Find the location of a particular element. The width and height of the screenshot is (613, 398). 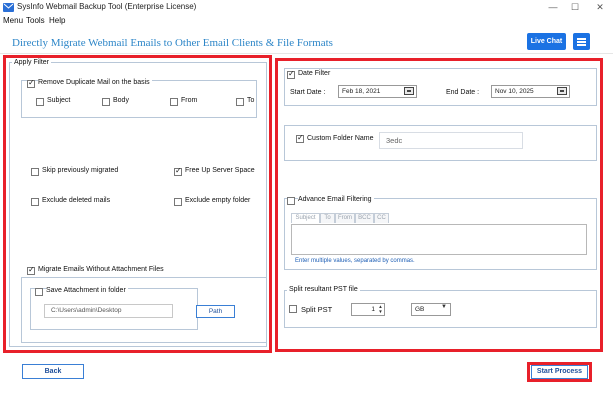

skip-migrated-label: Skip previously migrated is located at coordinates (80, 170).